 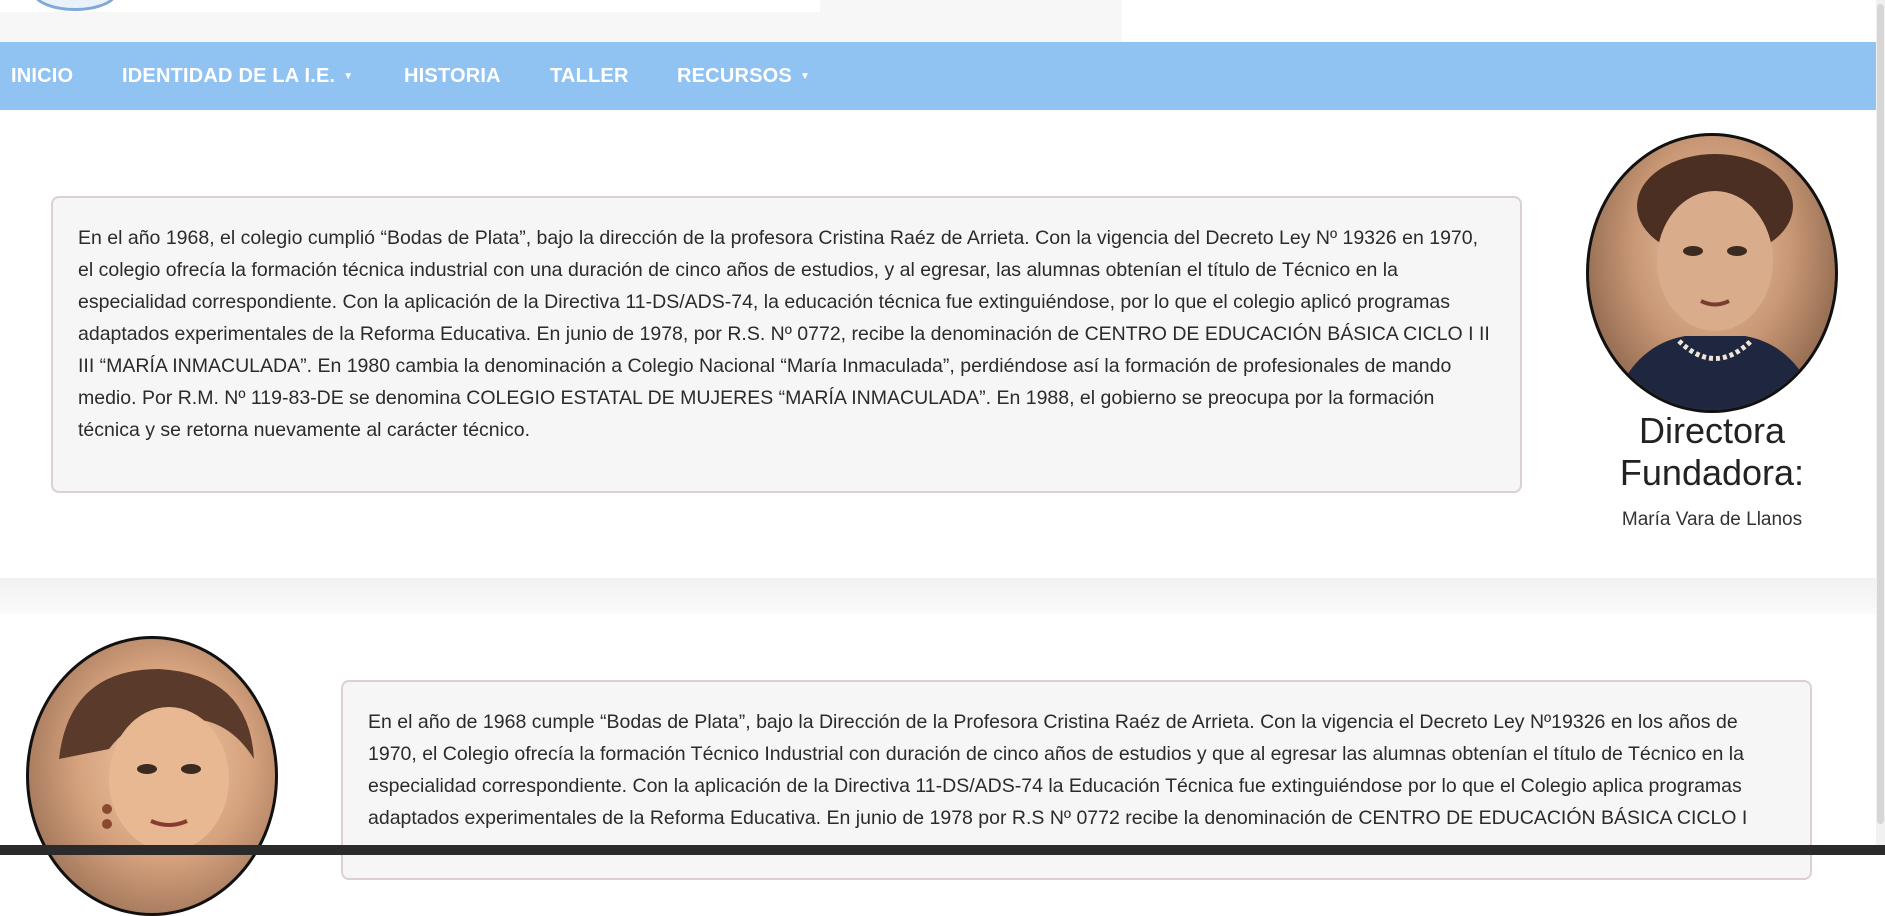 What do you see at coordinates (1712, 451) in the screenshot?
I see `portrait-title: Directora Fundadora:` at bounding box center [1712, 451].